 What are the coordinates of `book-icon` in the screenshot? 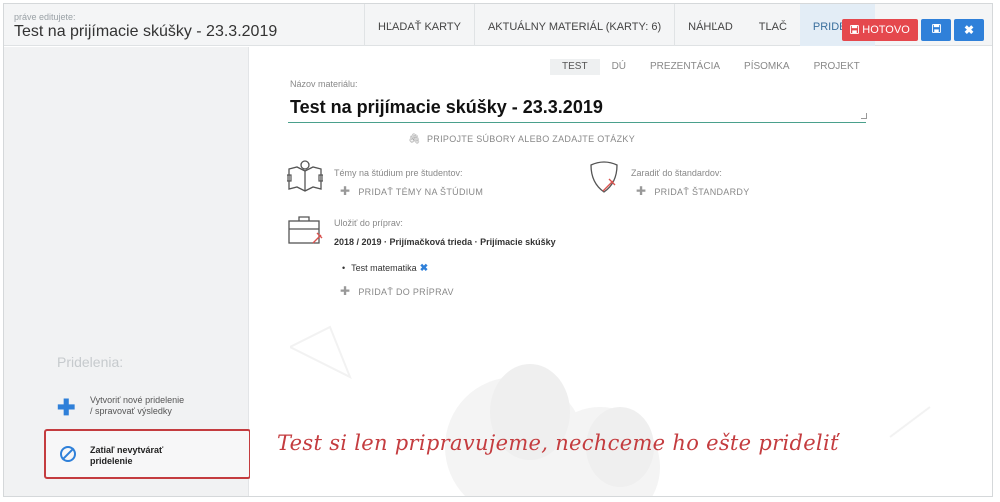 It's located at (305, 176).